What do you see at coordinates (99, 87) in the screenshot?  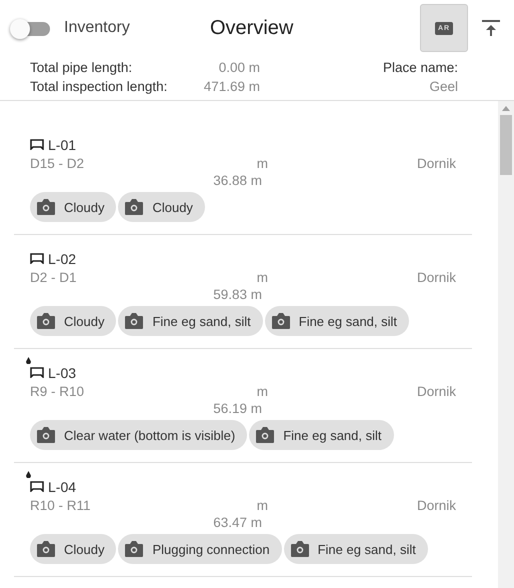 I see `stat-label: Total inspection length:` at bounding box center [99, 87].